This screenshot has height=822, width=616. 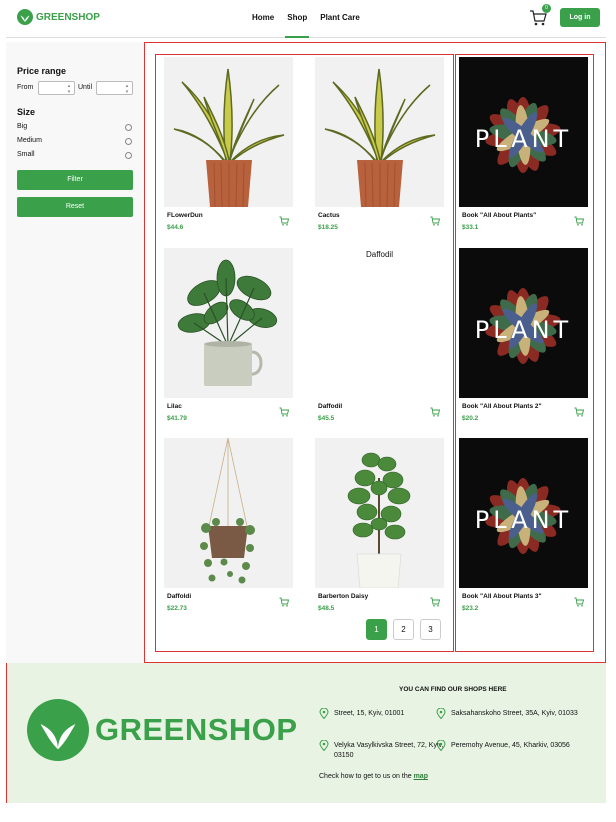 What do you see at coordinates (75, 207) in the screenshot?
I see `reset-button: Reset` at bounding box center [75, 207].